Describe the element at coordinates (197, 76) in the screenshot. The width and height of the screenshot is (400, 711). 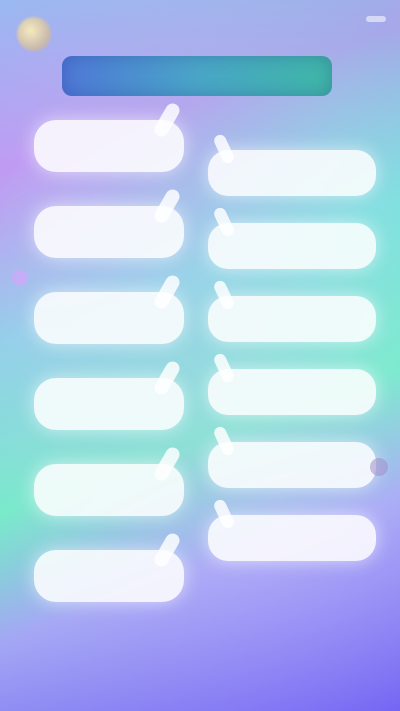
I see `title-banner` at that location.